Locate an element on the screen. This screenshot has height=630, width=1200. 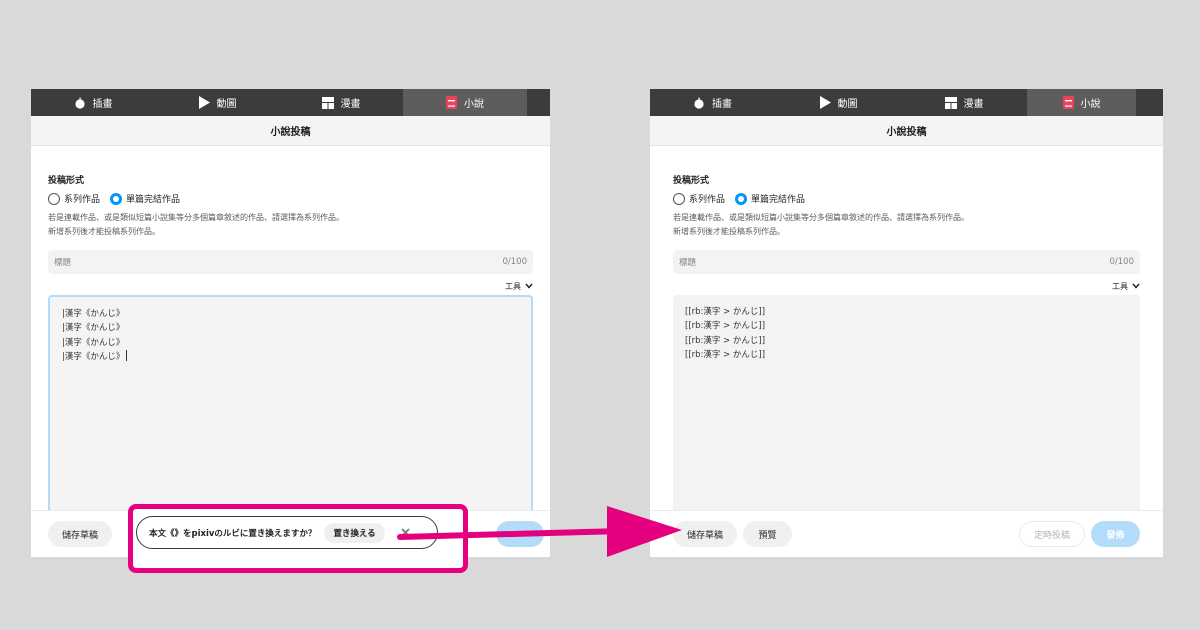
flow-arrow-icon is located at coordinates (539, 531).